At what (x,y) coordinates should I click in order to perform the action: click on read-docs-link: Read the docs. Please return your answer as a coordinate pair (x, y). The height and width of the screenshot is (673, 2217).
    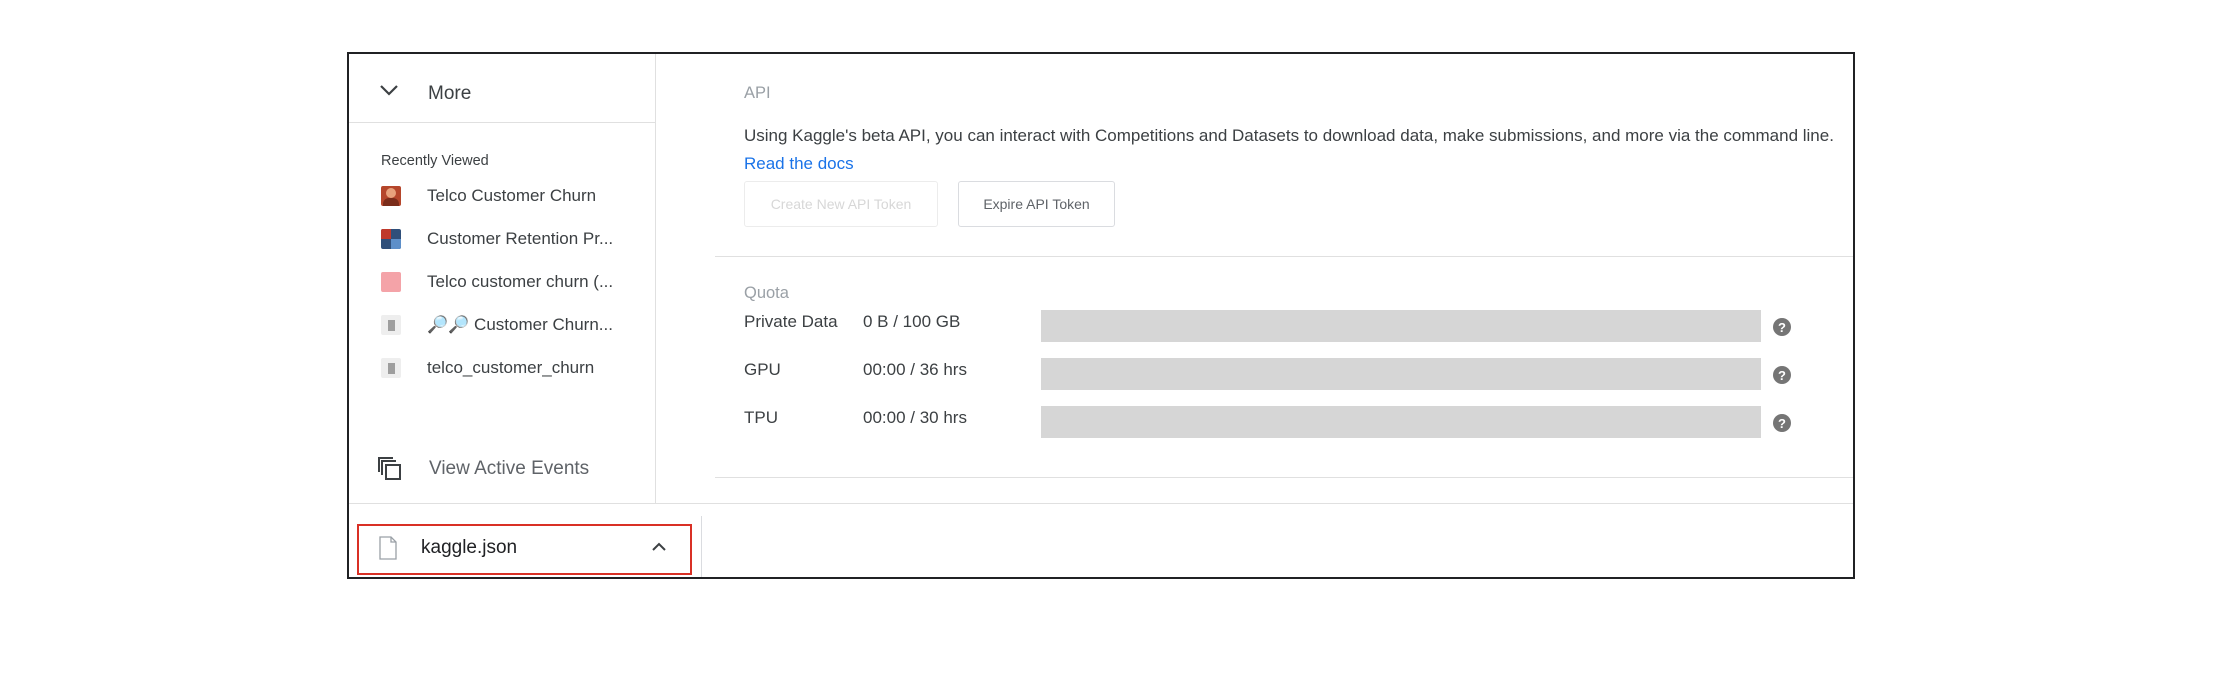
    Looking at the image, I should click on (799, 163).